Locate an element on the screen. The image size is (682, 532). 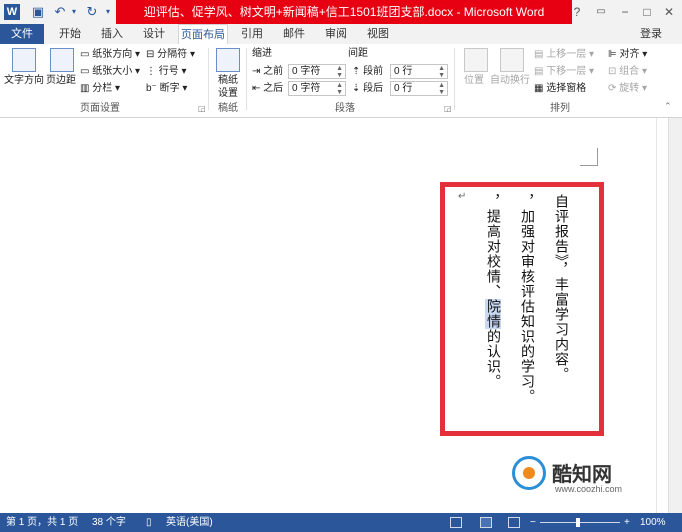
orientation-button: ▭ 纸张方向 ▾ is located at coordinates (110, 54).